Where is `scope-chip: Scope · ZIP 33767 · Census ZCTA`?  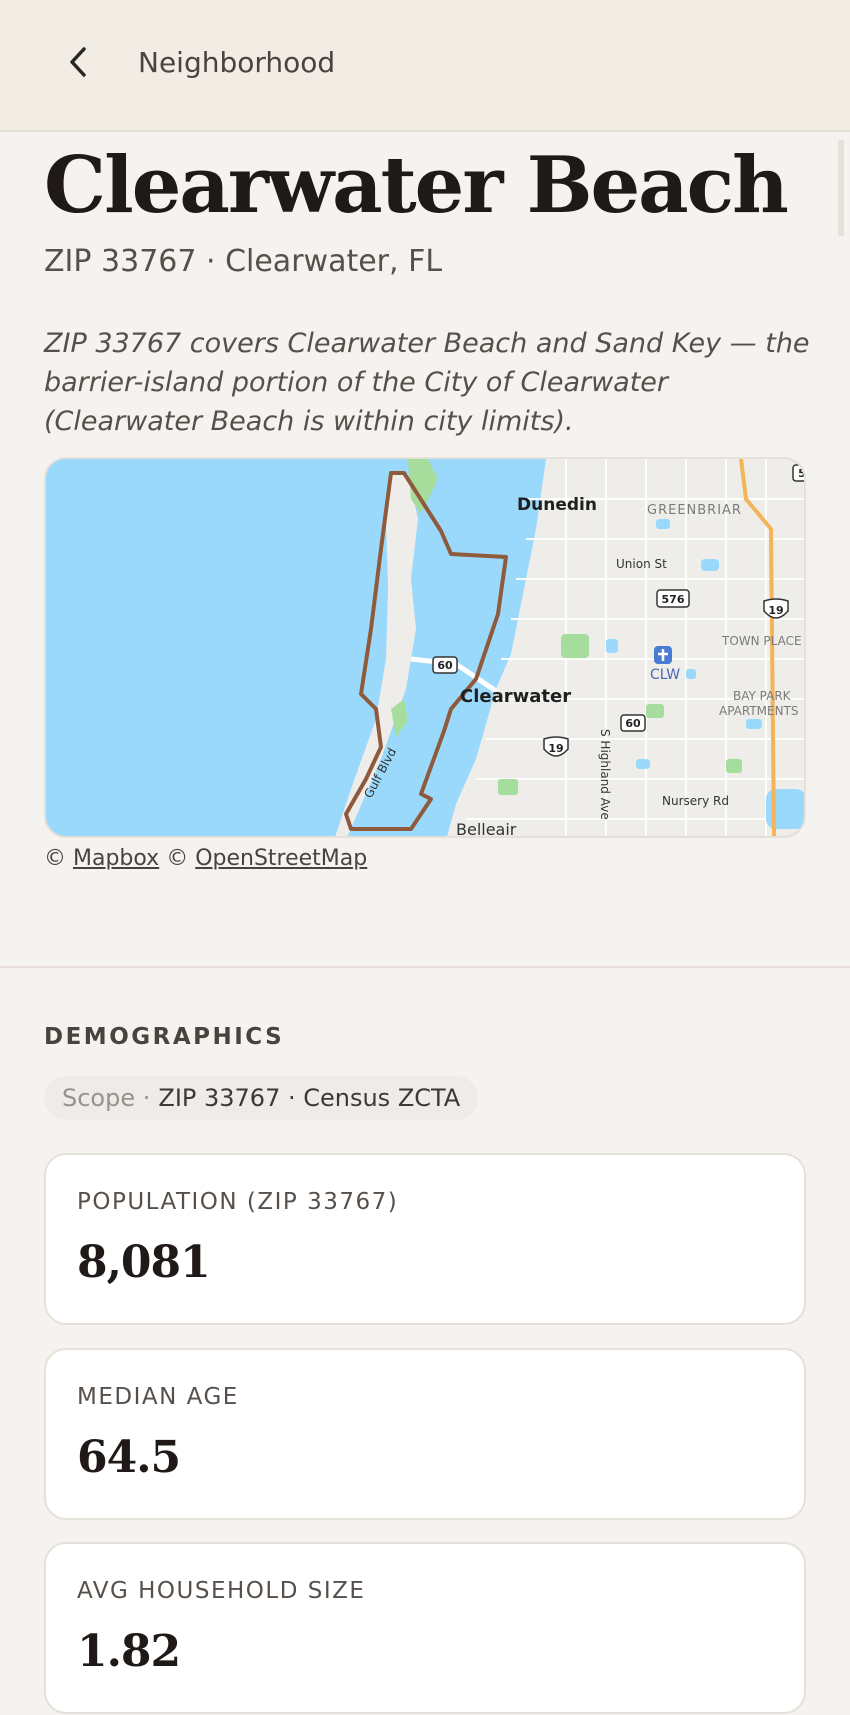
scope-chip: Scope · ZIP 33767 · Census ZCTA is located at coordinates (261, 1098).